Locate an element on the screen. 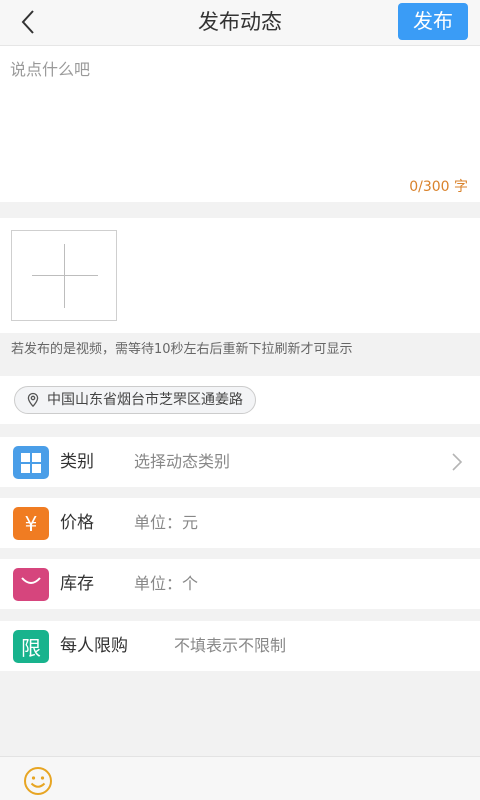 The image size is (480, 800). location-text: 中国山东省烟台市芝罘区通姜路 is located at coordinates (145, 400).